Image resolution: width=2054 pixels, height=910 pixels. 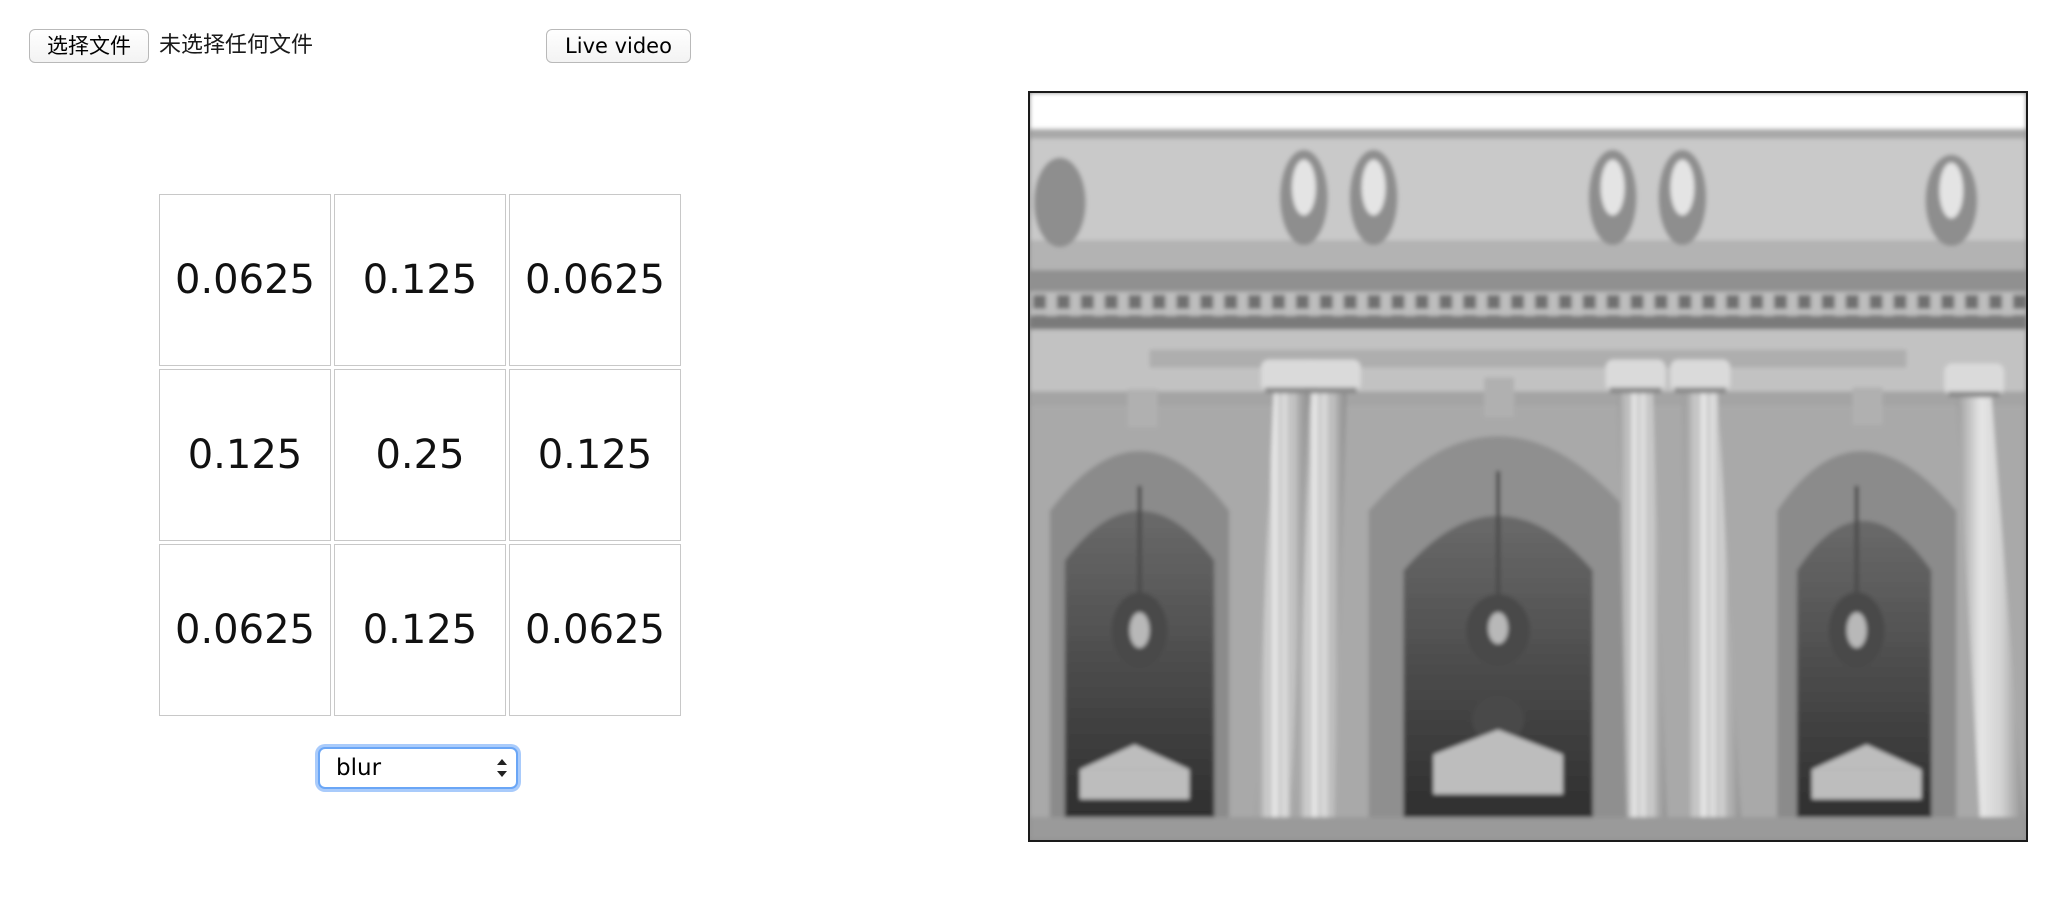 I want to click on live-video-button: Live video, so click(x=618, y=46).